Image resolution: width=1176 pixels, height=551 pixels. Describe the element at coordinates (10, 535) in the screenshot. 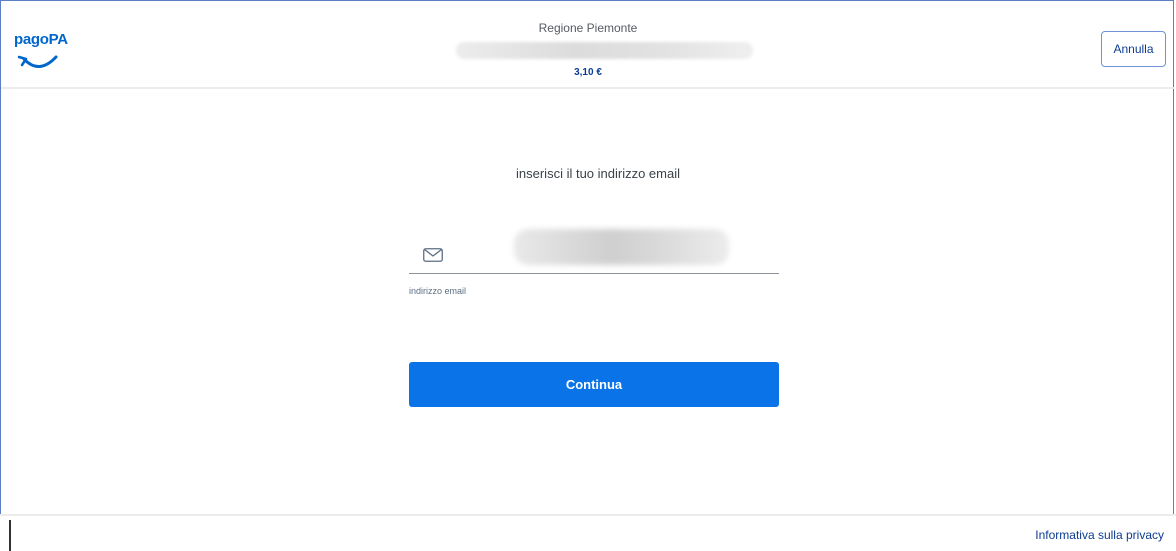

I see `footer-divider` at that location.